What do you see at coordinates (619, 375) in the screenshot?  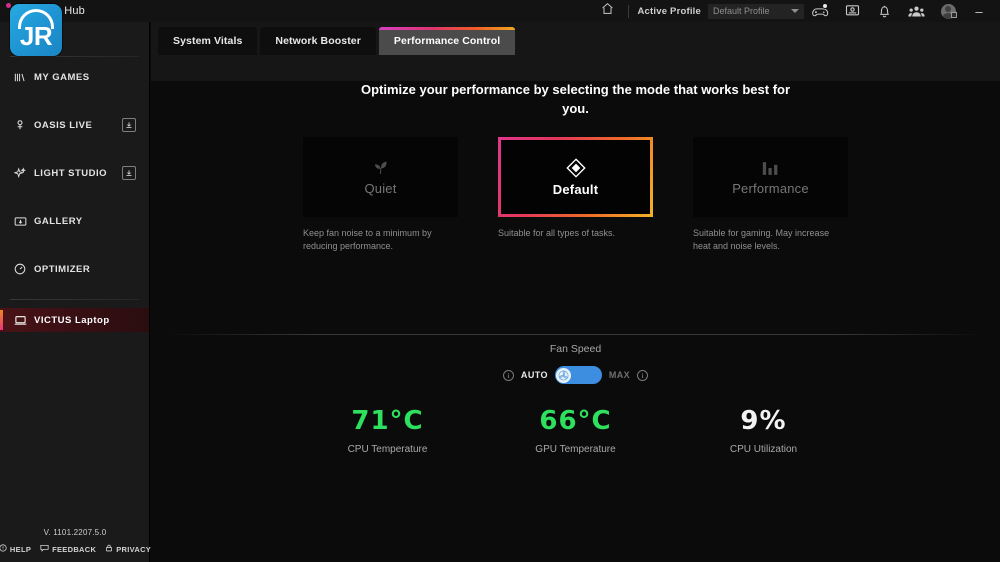 I see `fan-max-label: MAX` at bounding box center [619, 375].